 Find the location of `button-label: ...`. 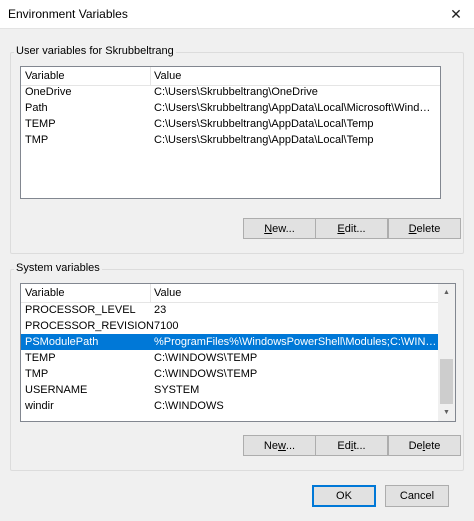

button-label: ... is located at coordinates (290, 445).